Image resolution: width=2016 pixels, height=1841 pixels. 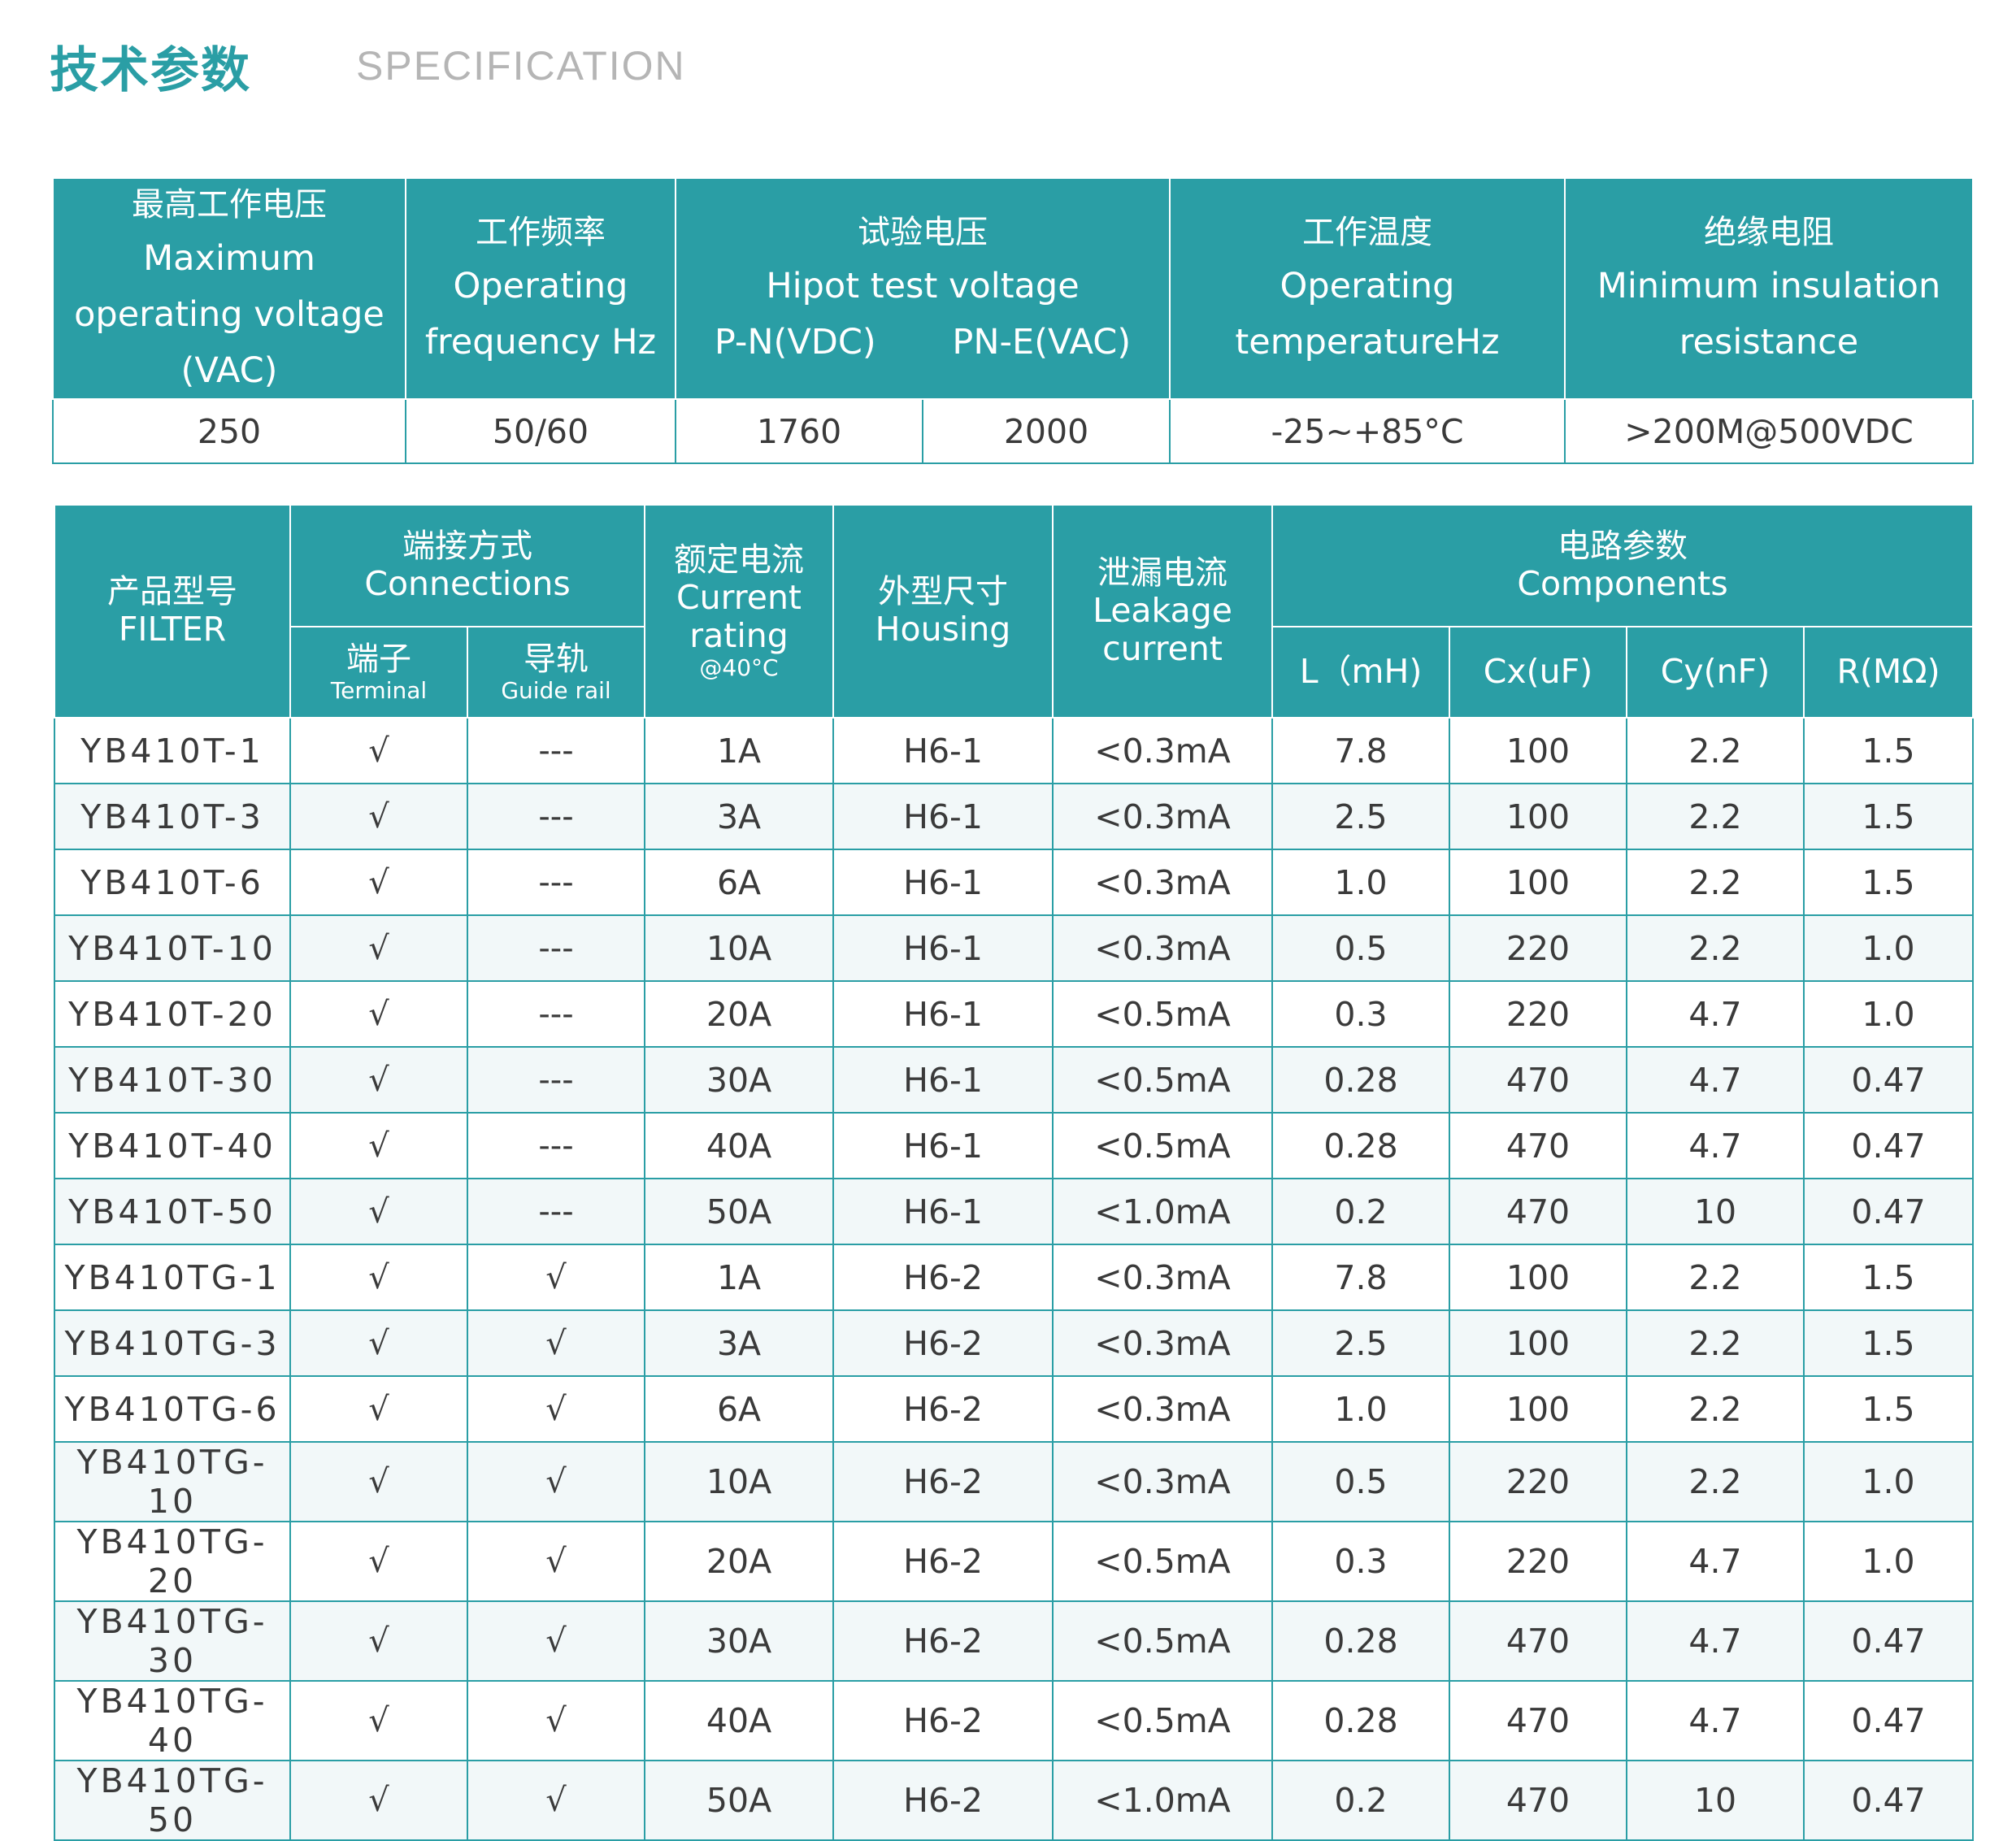 What do you see at coordinates (172, 1145) in the screenshot?
I see `cell-model: YB410T-40` at bounding box center [172, 1145].